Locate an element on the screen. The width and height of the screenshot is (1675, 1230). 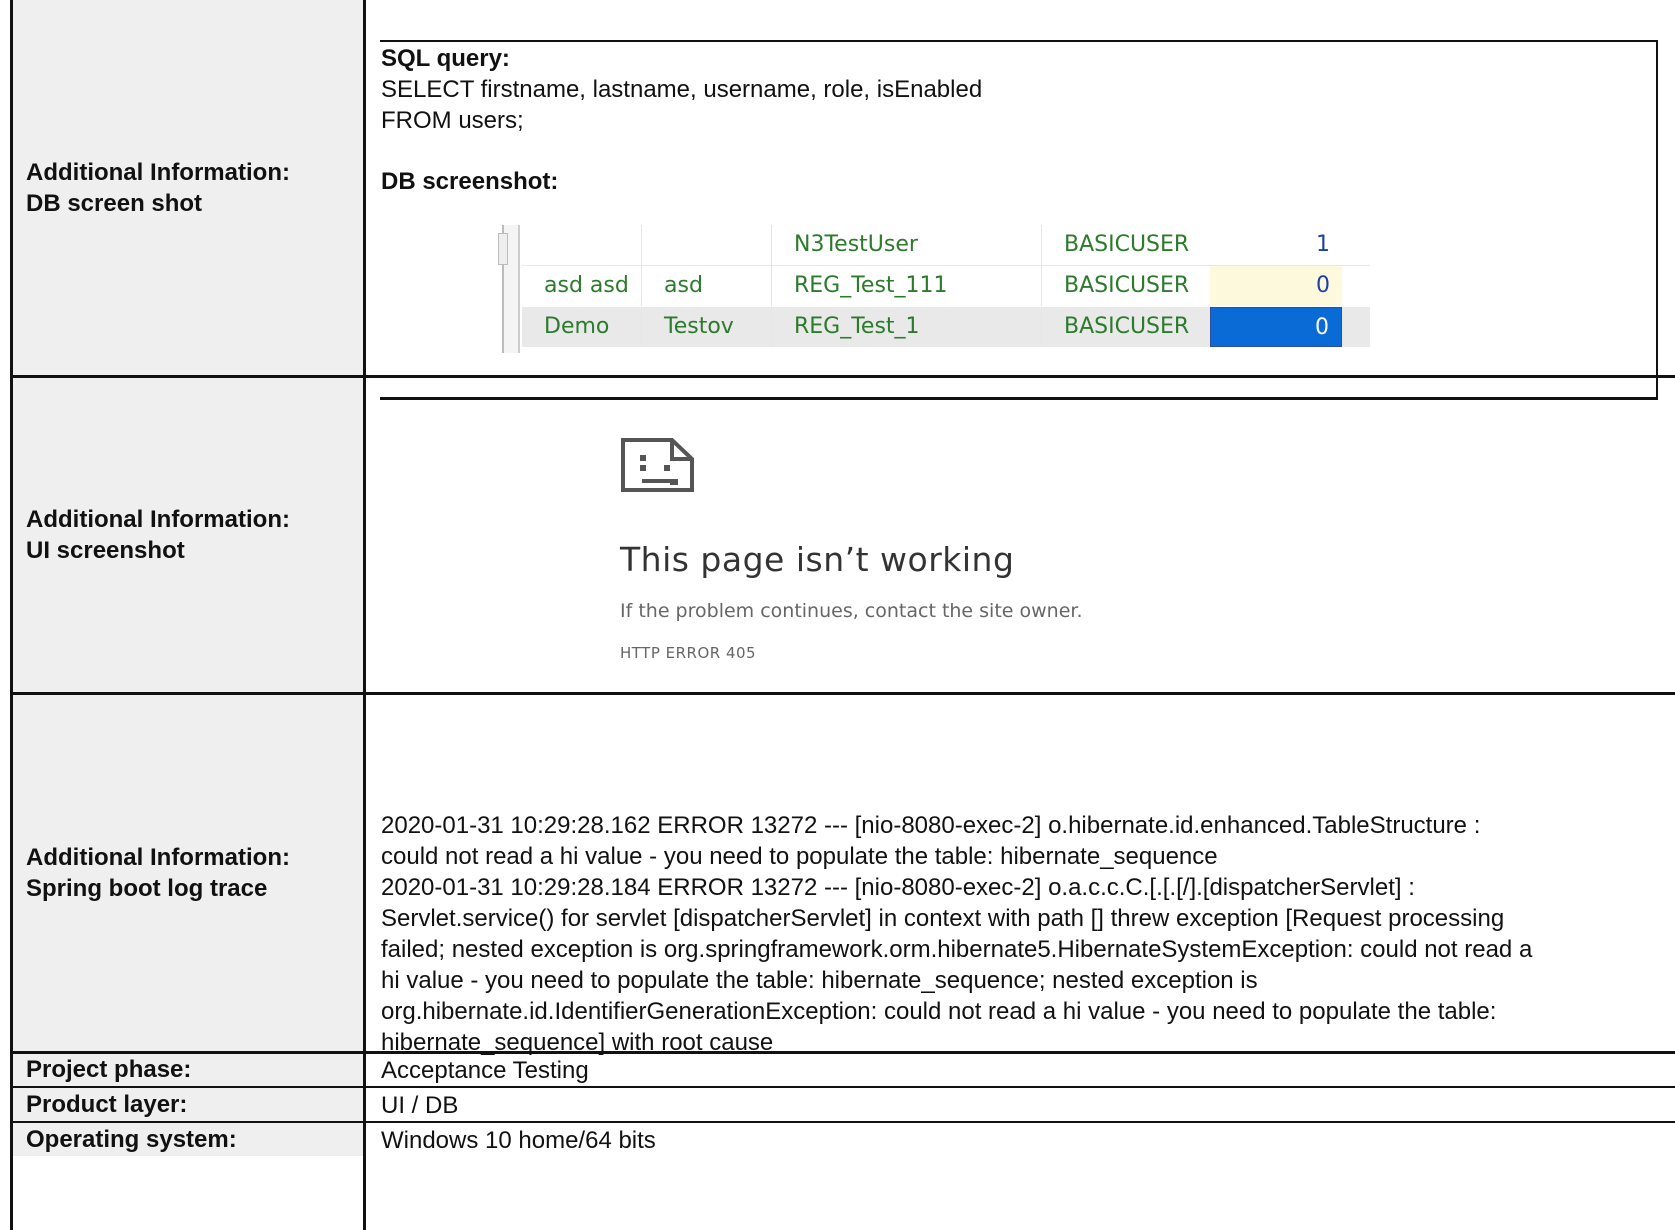
cell-username: REG_Test_111 is located at coordinates (907, 286).